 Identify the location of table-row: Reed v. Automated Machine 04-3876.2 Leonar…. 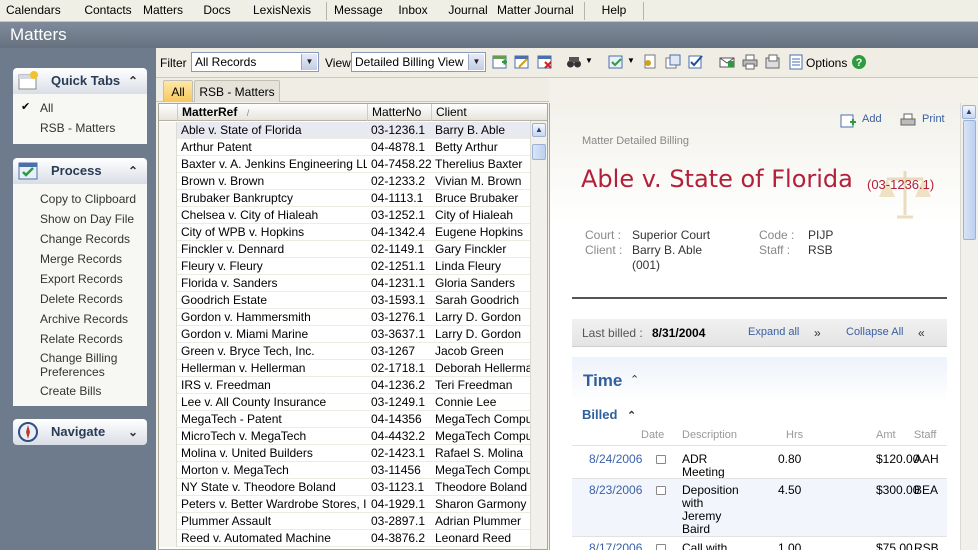
(345, 538).